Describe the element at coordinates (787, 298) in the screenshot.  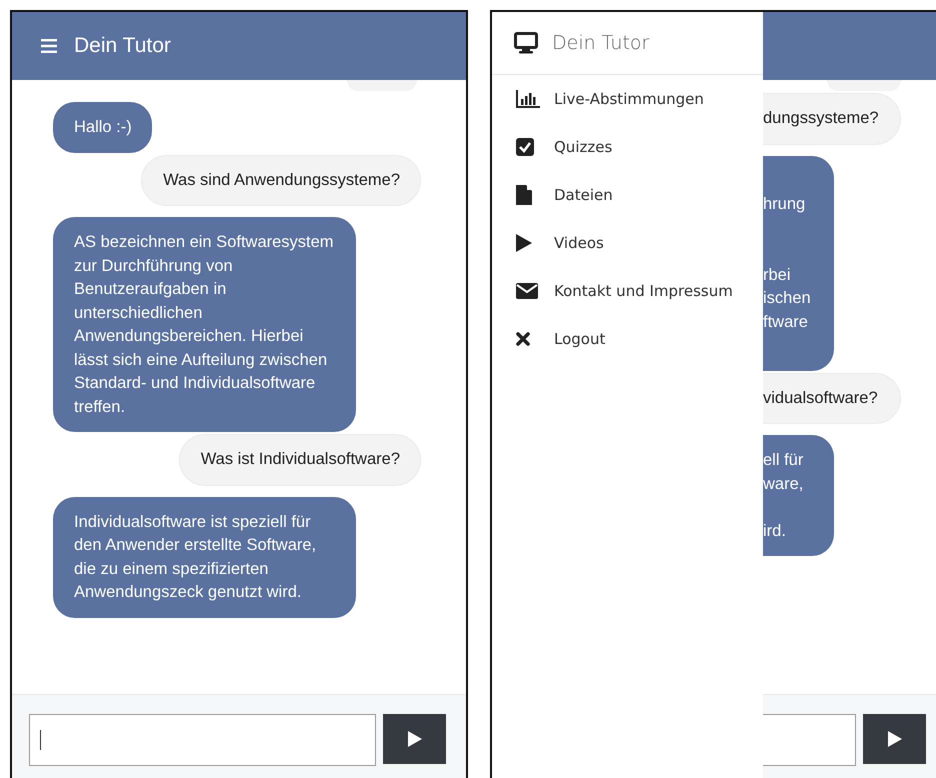
I see `message-text: ischen` at that location.